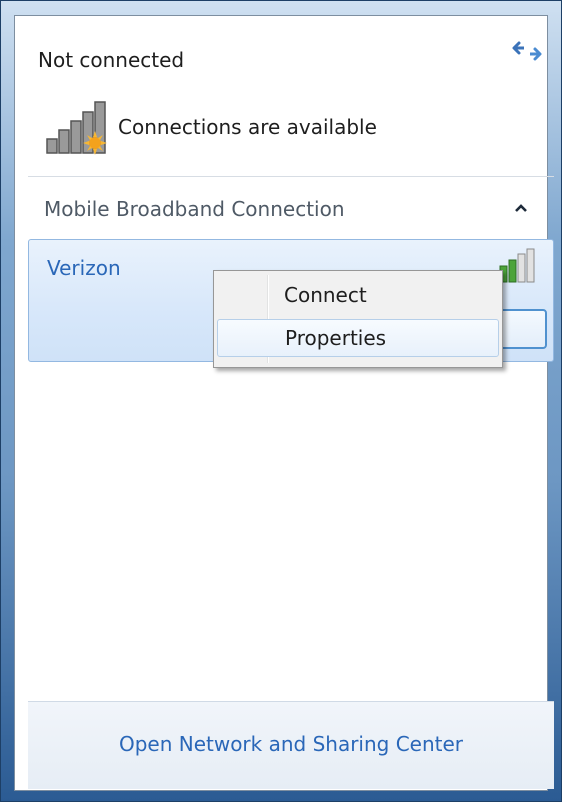 The height and width of the screenshot is (802, 562). Describe the element at coordinates (336, 338) in the screenshot. I see `menu-item-label: Properties` at that location.